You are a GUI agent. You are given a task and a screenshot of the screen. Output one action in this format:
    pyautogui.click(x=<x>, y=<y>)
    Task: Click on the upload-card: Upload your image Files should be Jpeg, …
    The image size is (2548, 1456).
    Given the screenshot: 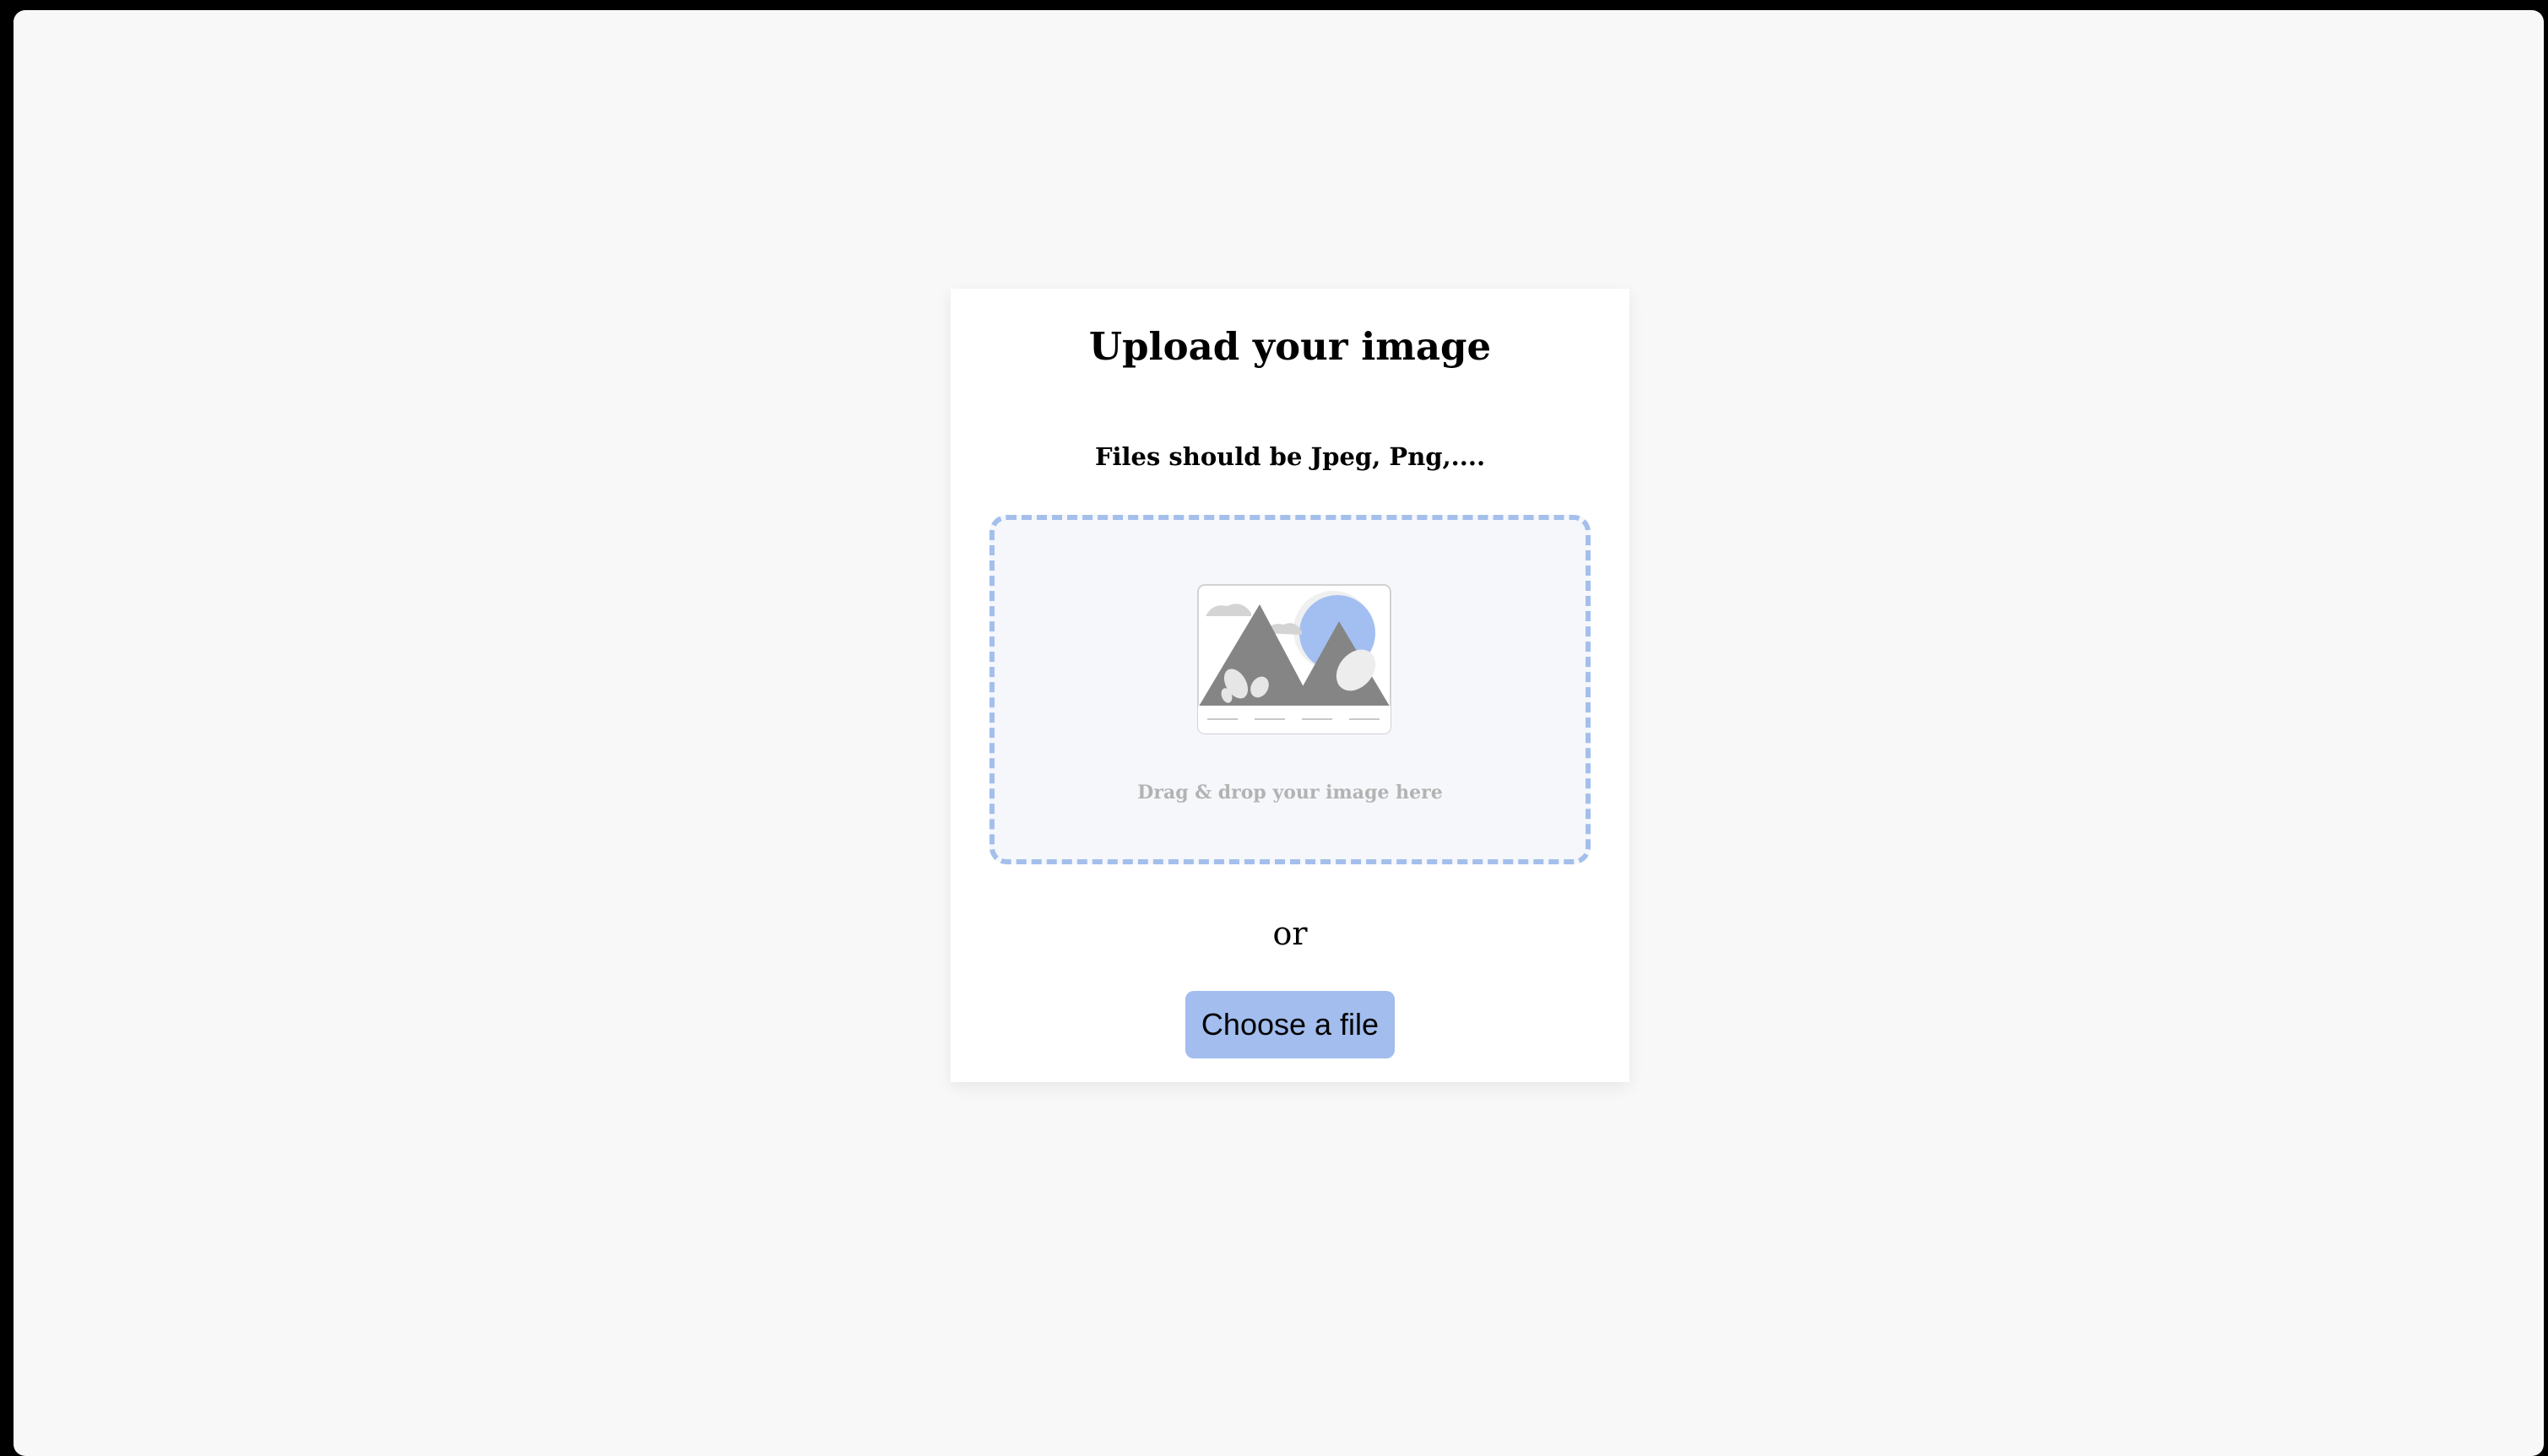 What is the action you would take?
    pyautogui.click(x=1290, y=685)
    